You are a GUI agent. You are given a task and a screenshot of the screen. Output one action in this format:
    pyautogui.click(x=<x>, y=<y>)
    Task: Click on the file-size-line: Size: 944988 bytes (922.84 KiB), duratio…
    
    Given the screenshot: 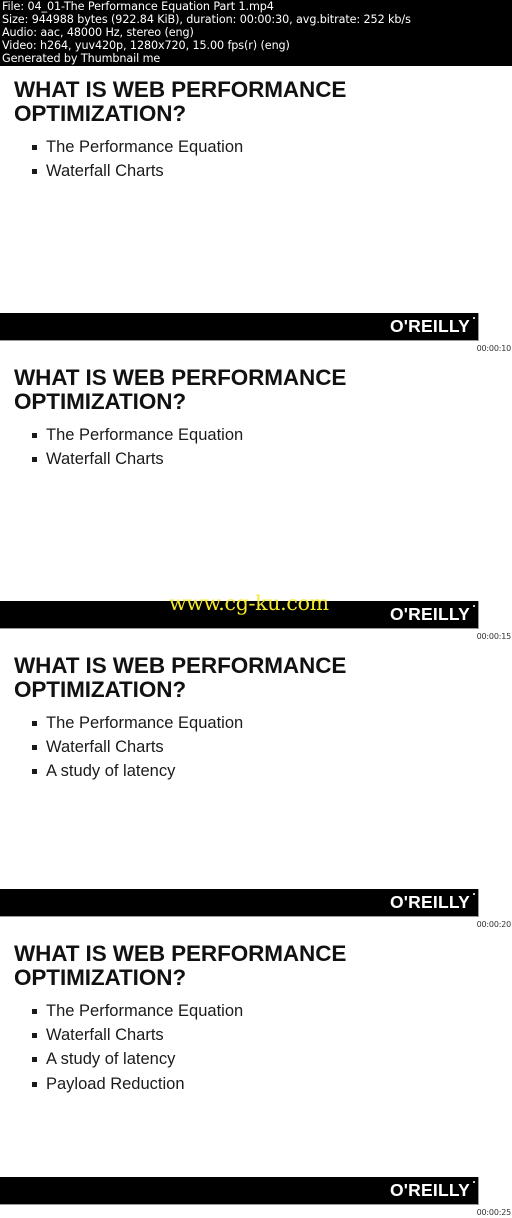 What is the action you would take?
    pyautogui.click(x=206, y=19)
    